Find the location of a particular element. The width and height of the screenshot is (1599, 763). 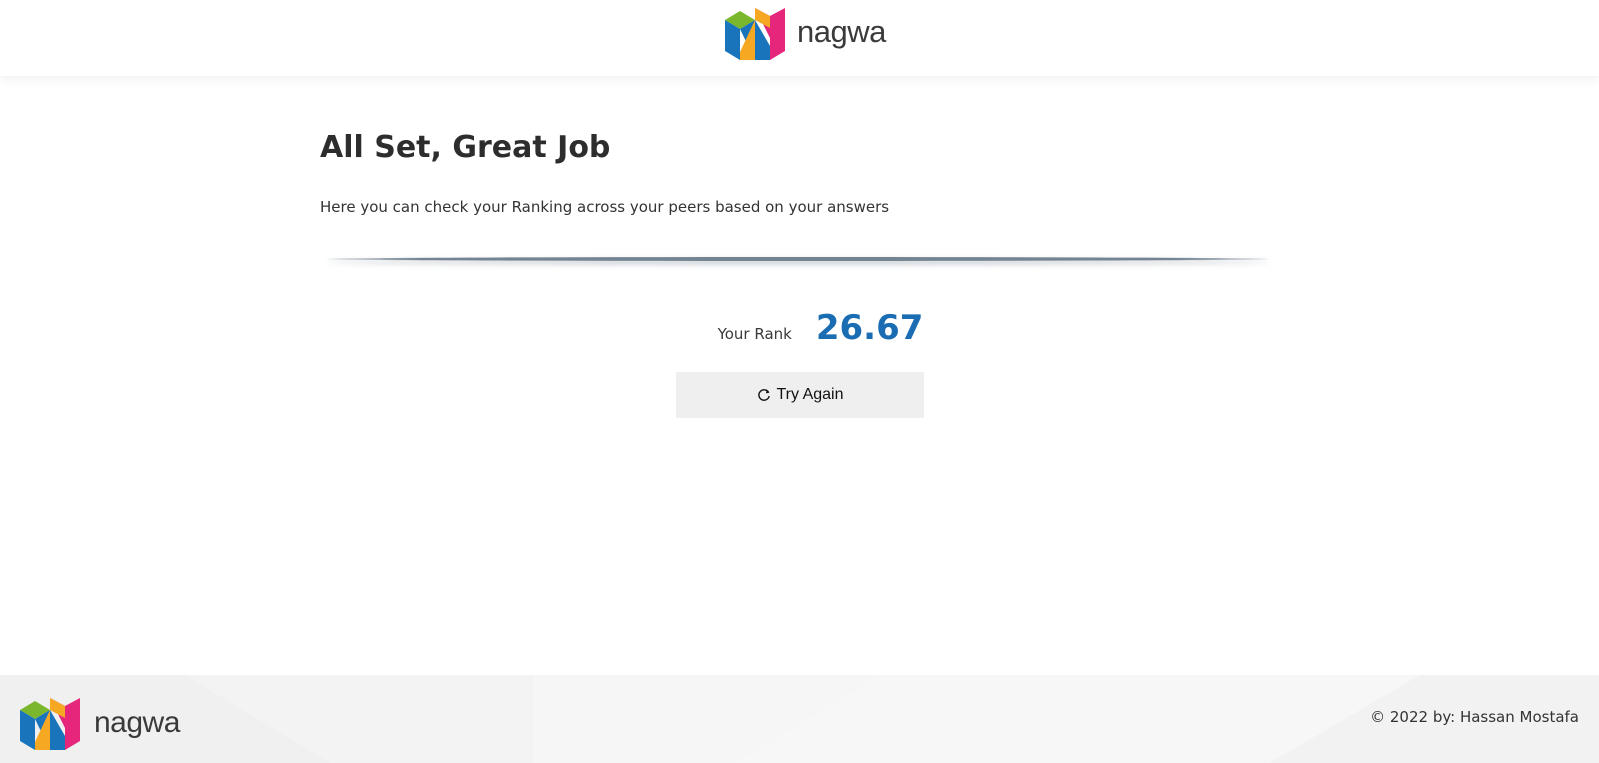

page-footer: nagwa © 2022 by: Hassan Mostafa is located at coordinates (799, 719).